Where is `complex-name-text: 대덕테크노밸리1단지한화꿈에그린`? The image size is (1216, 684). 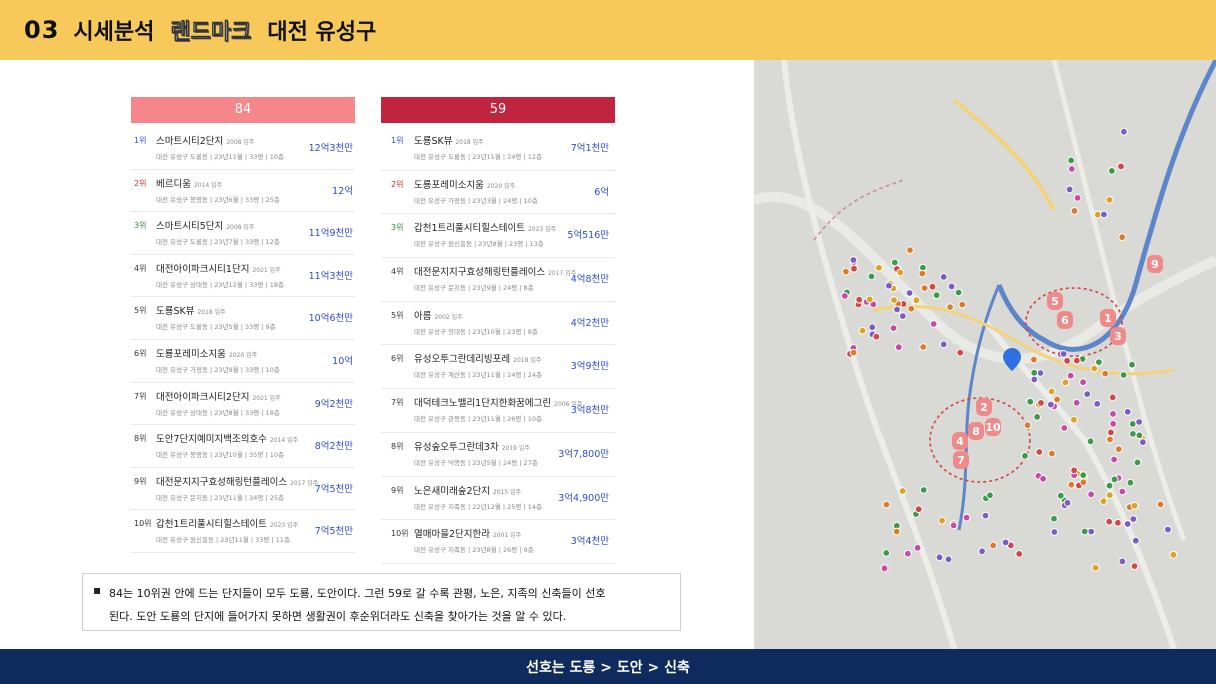 complex-name-text: 대덕테크노밸리1단지한화꿈에그린 is located at coordinates (483, 404).